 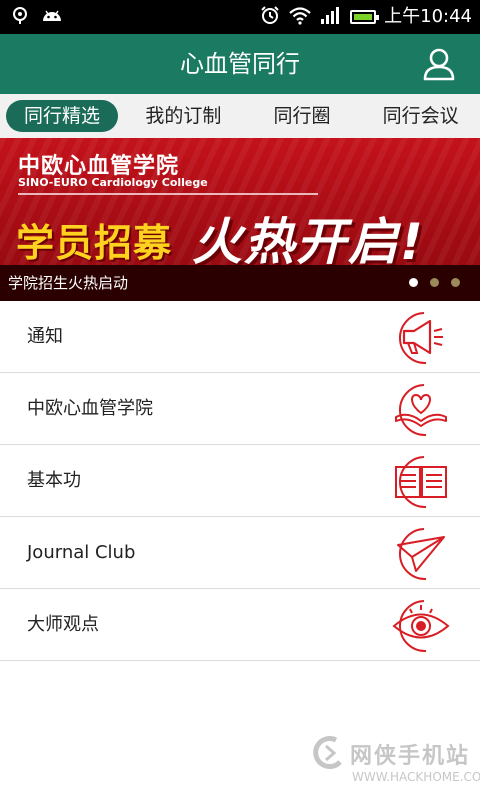 I want to click on user-icon, so click(x=439, y=64).